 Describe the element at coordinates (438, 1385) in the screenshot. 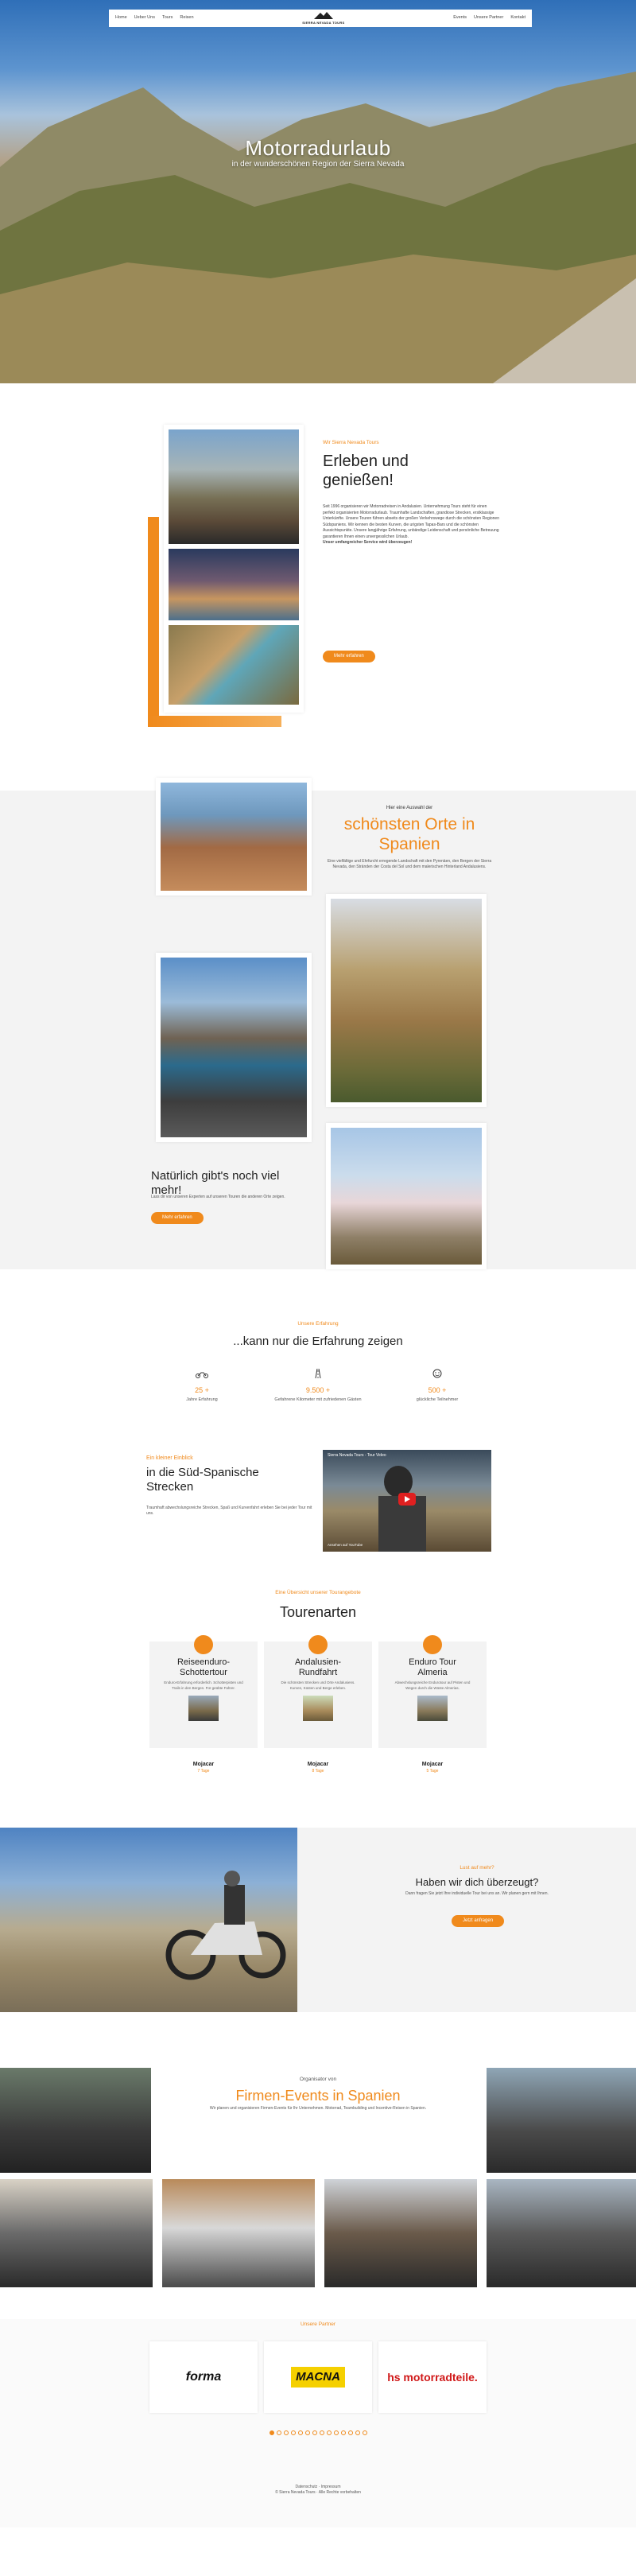

I see `stat-participants: 500 + glückliche Teilnehmer` at that location.